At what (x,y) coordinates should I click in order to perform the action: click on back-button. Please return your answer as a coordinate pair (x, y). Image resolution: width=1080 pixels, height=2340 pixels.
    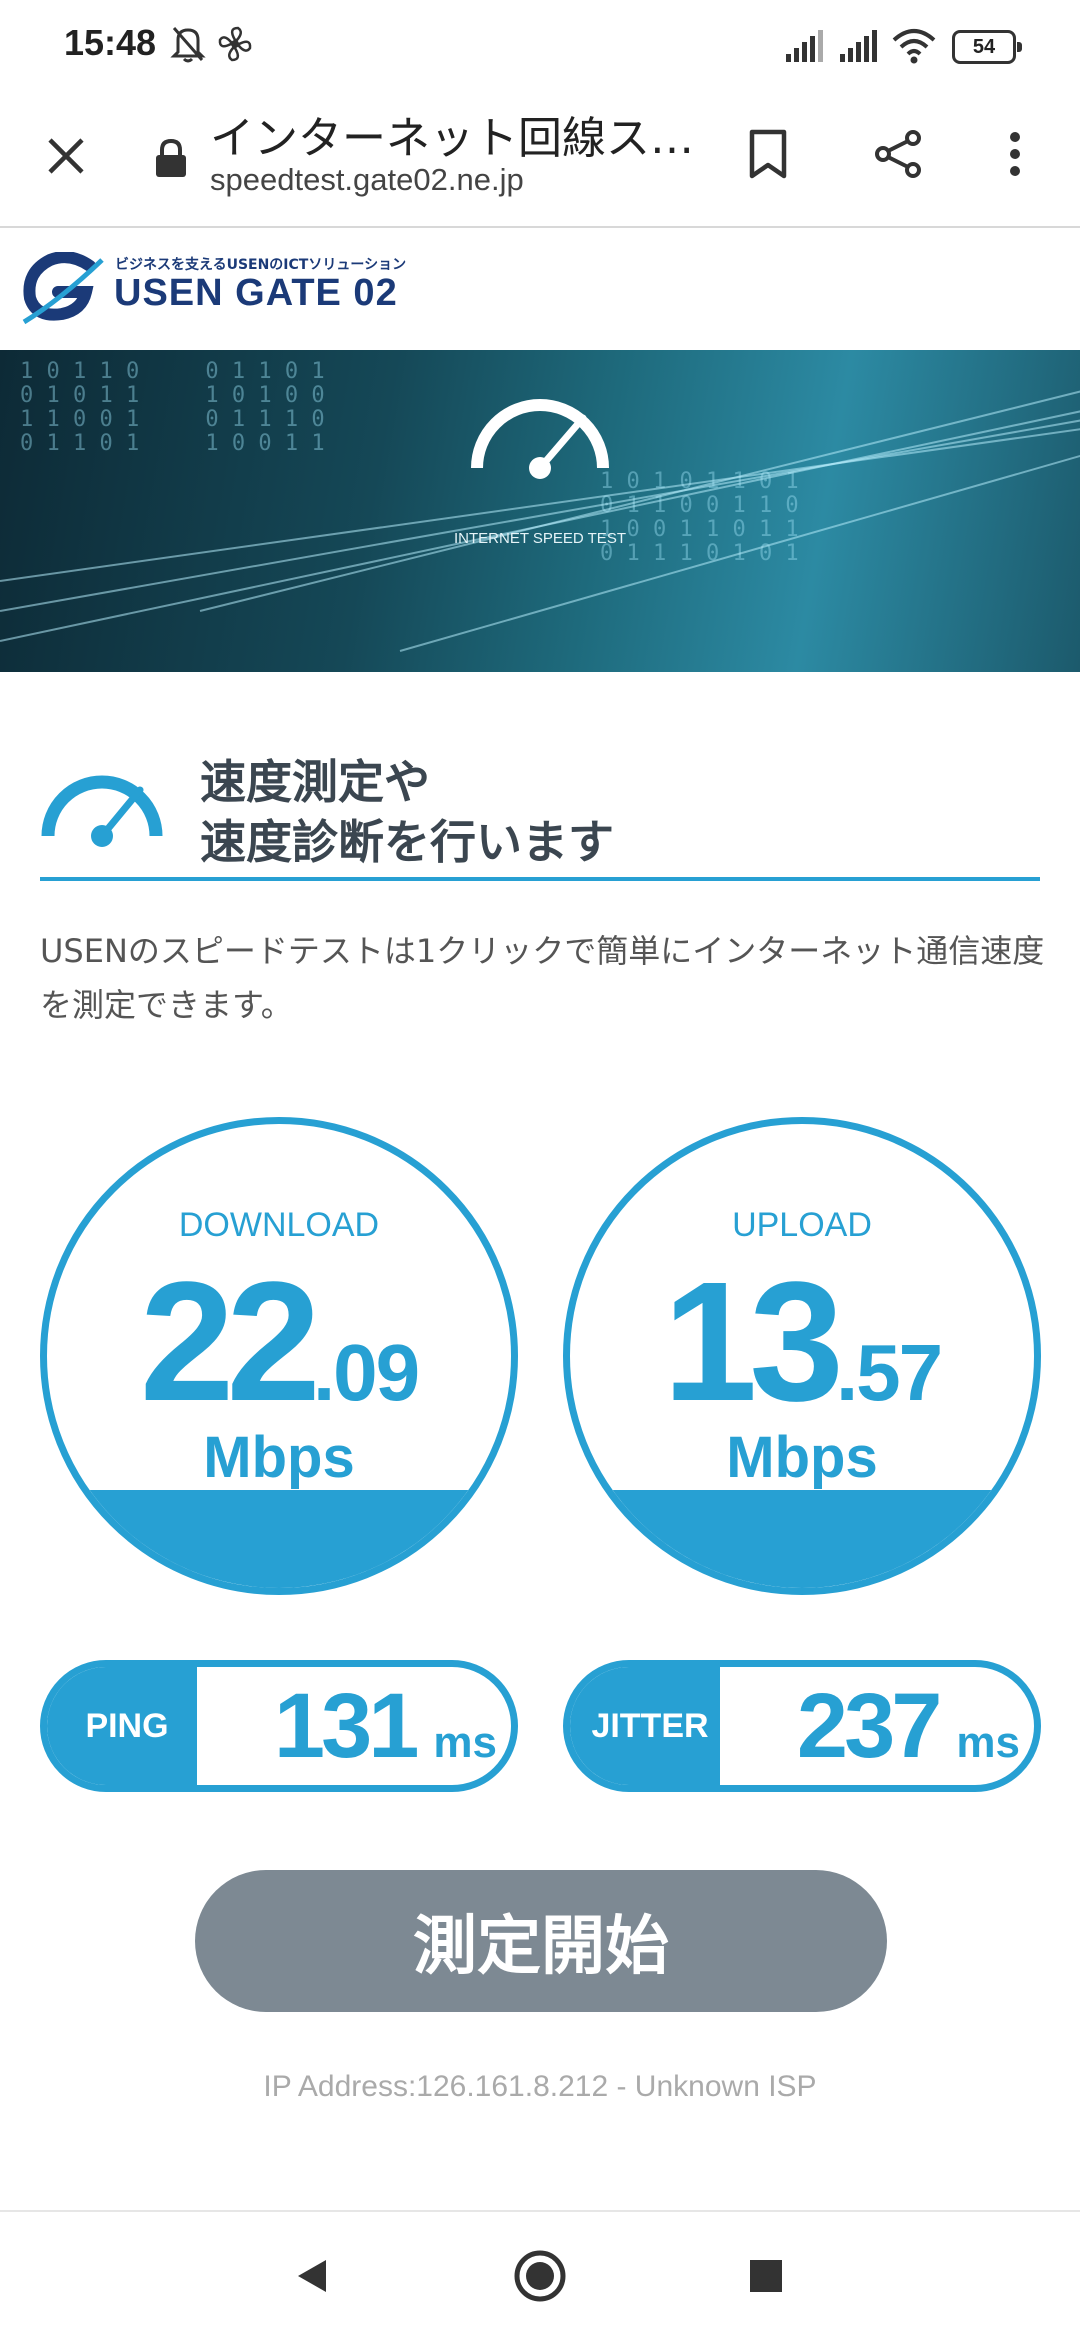
    Looking at the image, I should click on (312, 2276).